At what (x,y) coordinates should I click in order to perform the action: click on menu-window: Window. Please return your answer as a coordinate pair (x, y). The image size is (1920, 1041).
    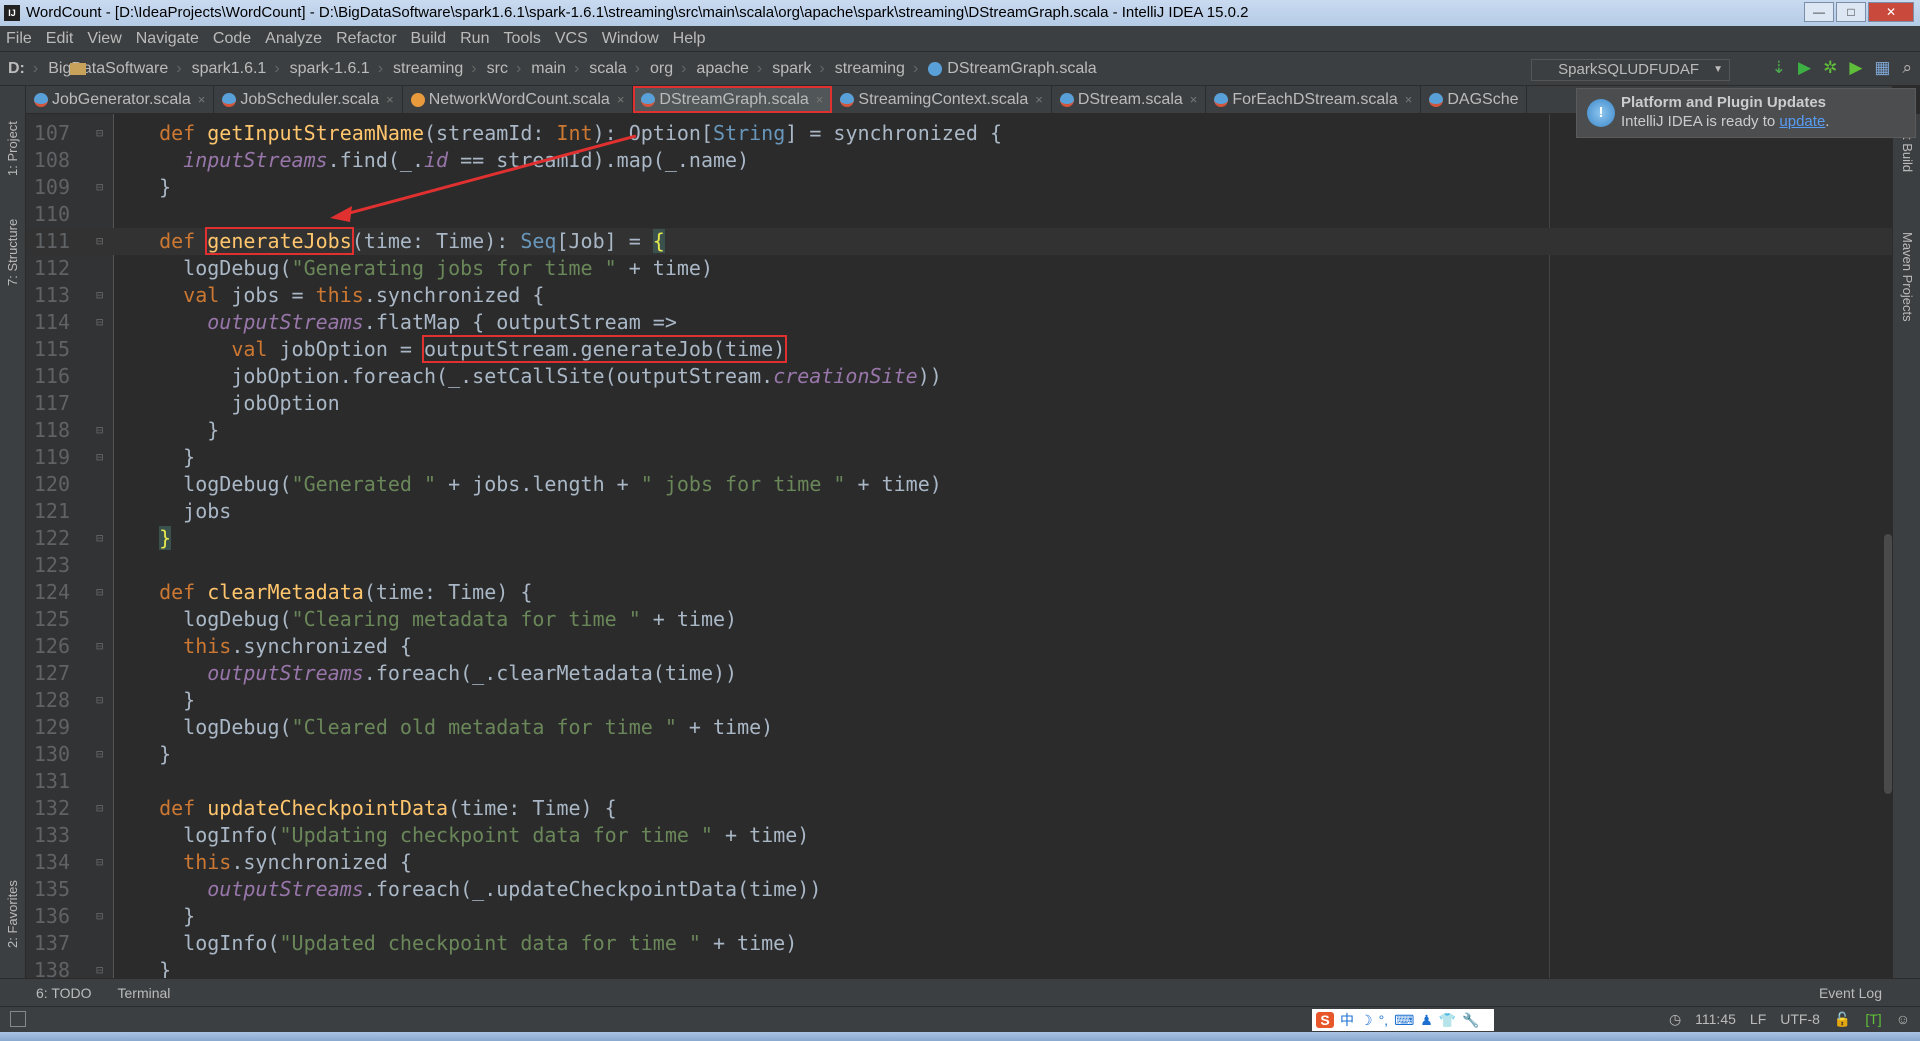
    Looking at the image, I should click on (630, 38).